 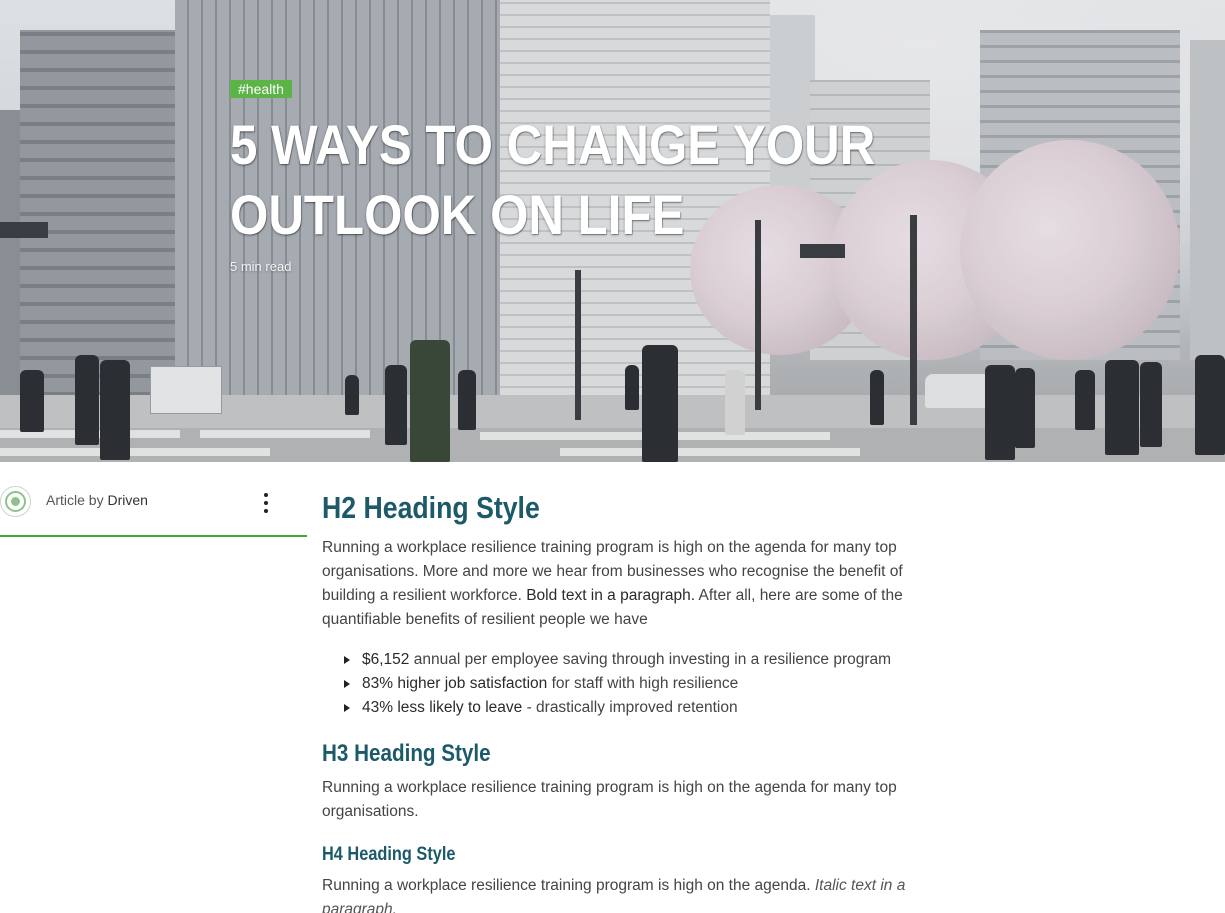 I want to click on heading-h2: H2 Heading Style, so click(x=431, y=507).